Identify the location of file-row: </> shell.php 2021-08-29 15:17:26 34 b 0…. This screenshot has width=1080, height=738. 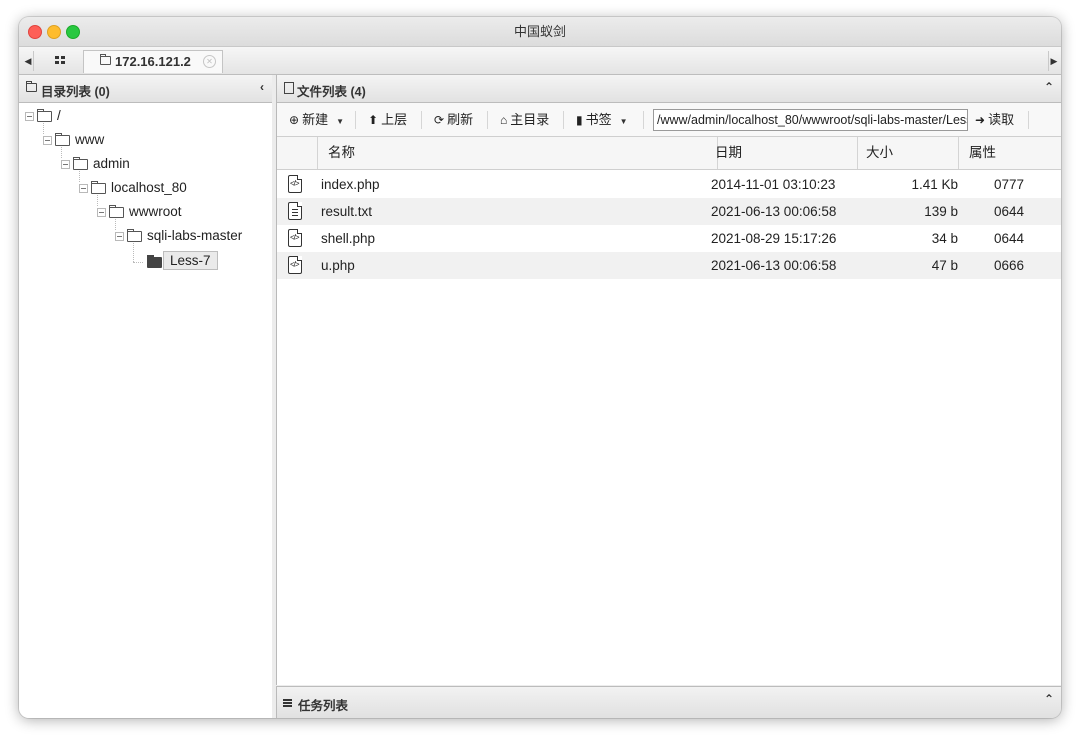
(669, 238).